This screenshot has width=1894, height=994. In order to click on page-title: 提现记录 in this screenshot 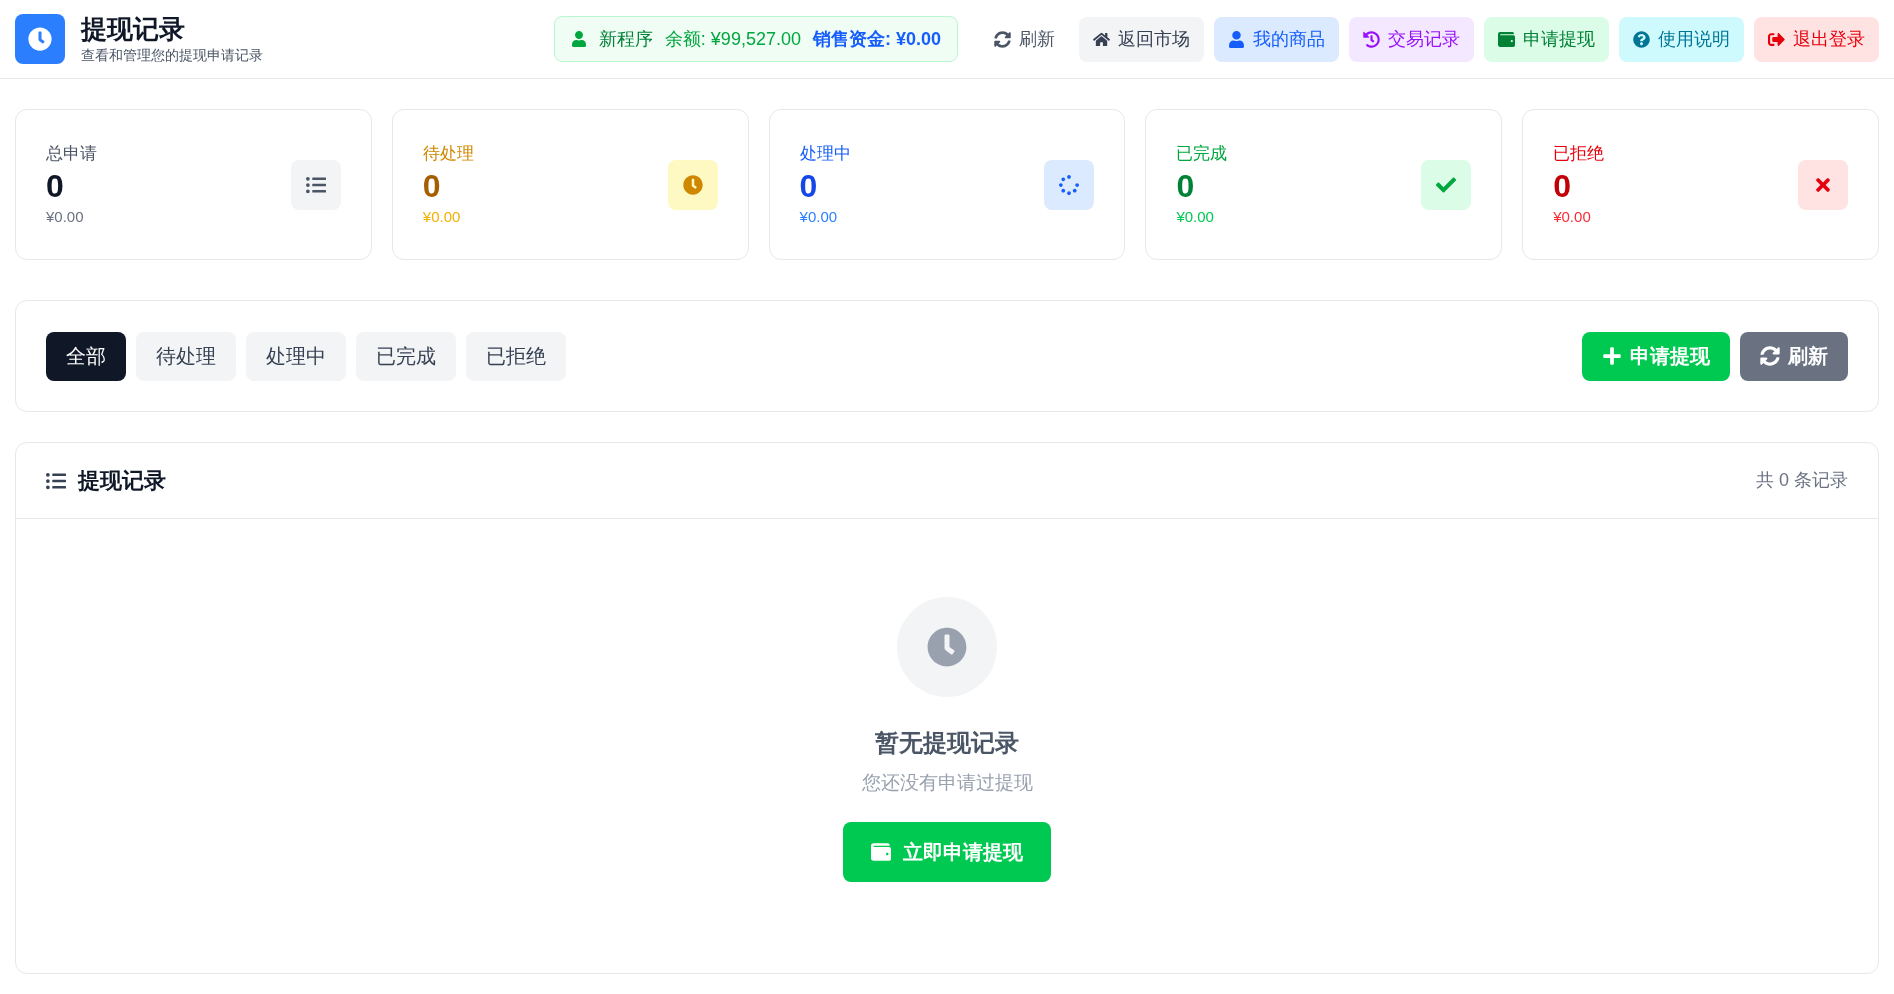, I will do `click(133, 29)`.